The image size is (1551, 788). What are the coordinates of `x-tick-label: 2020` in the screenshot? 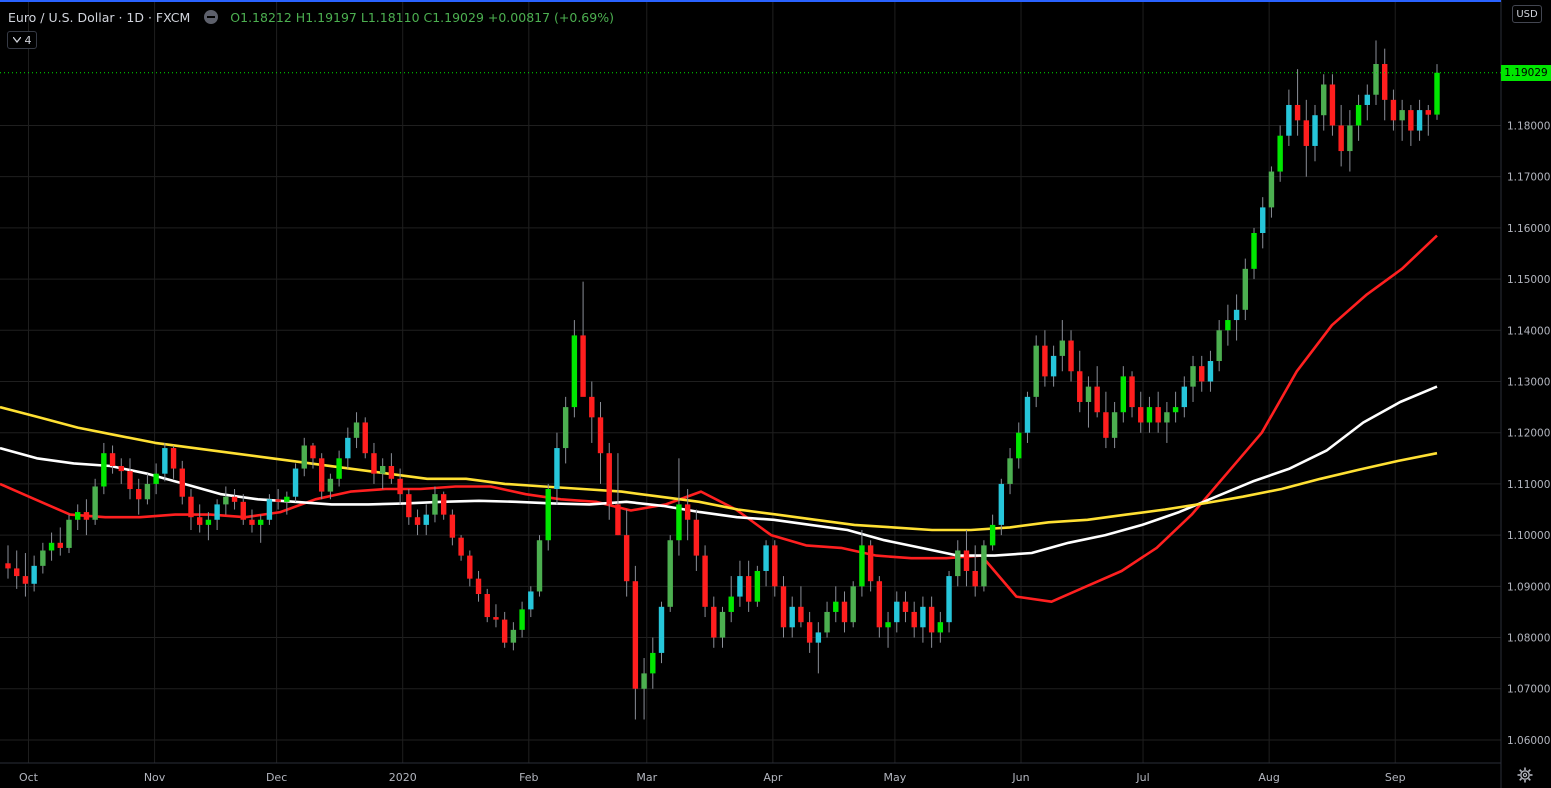 It's located at (403, 777).